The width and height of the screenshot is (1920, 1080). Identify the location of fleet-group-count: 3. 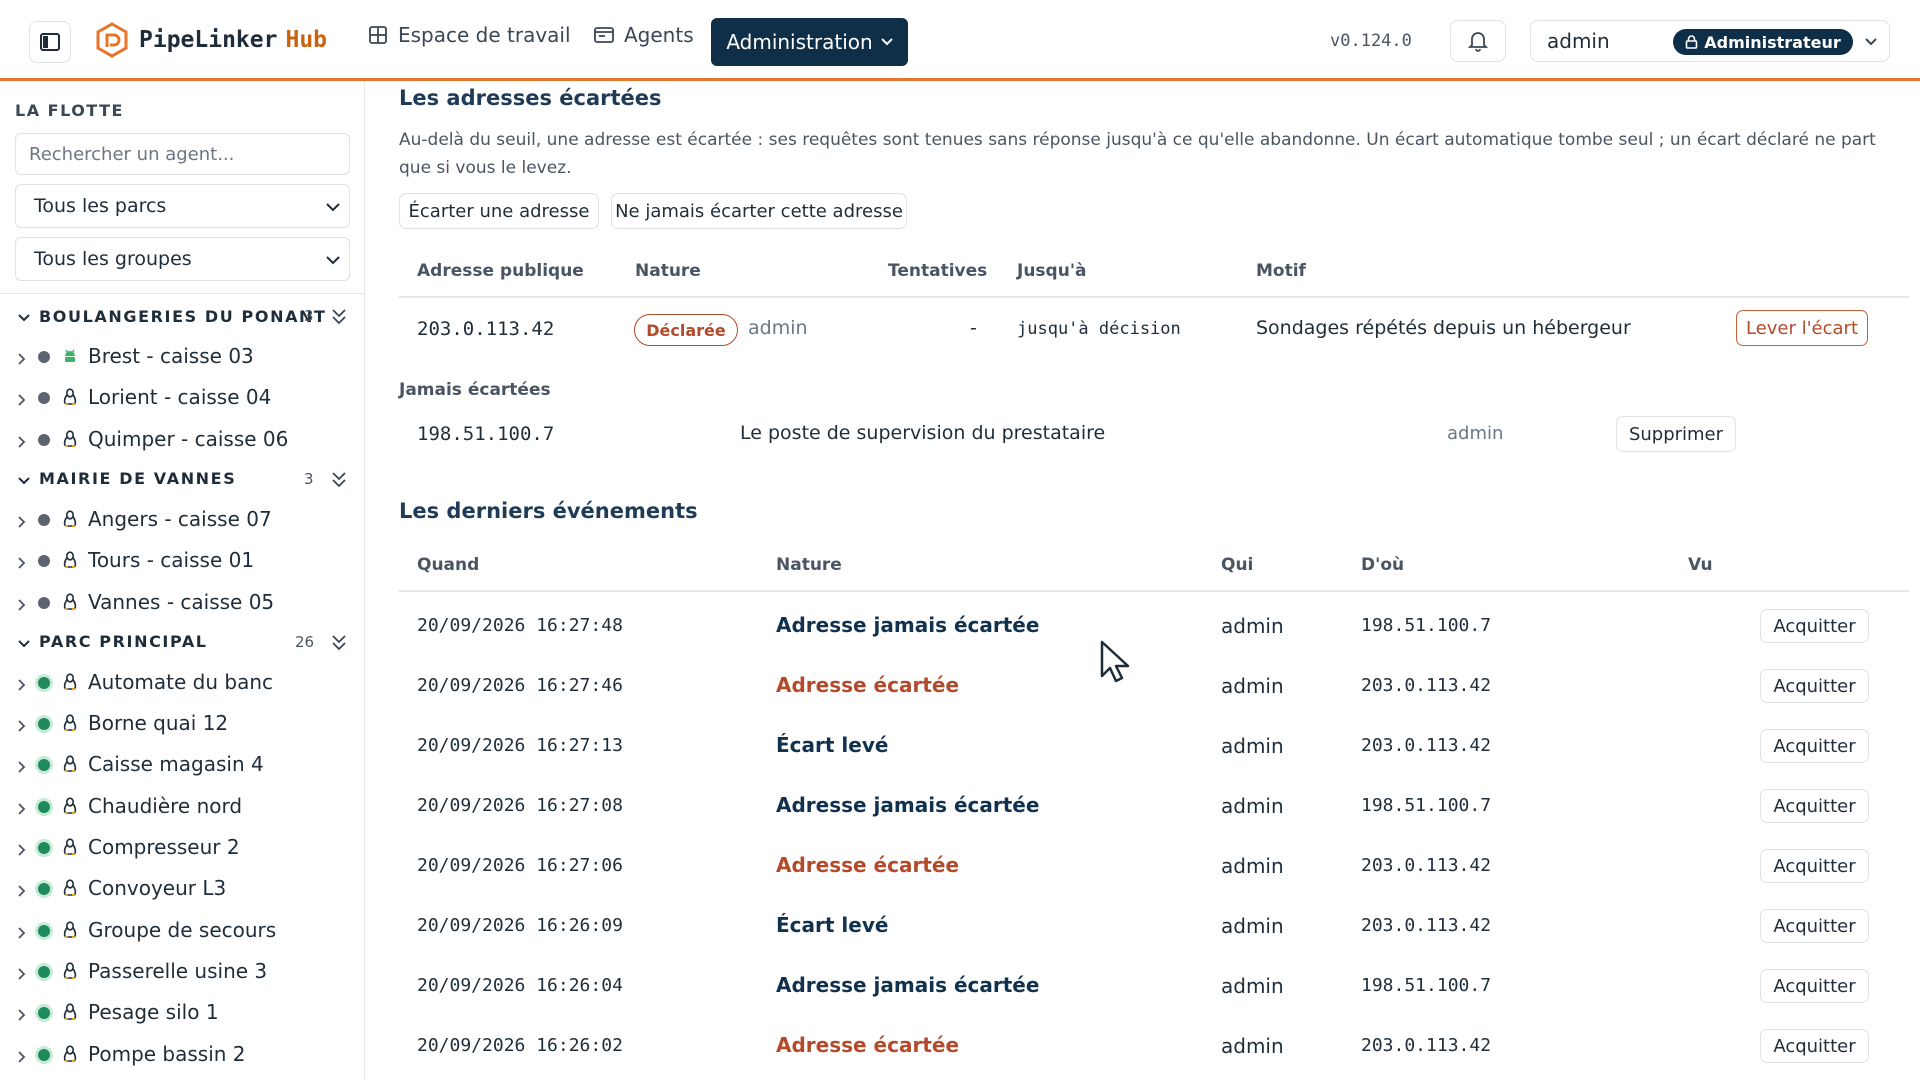
(309, 478).